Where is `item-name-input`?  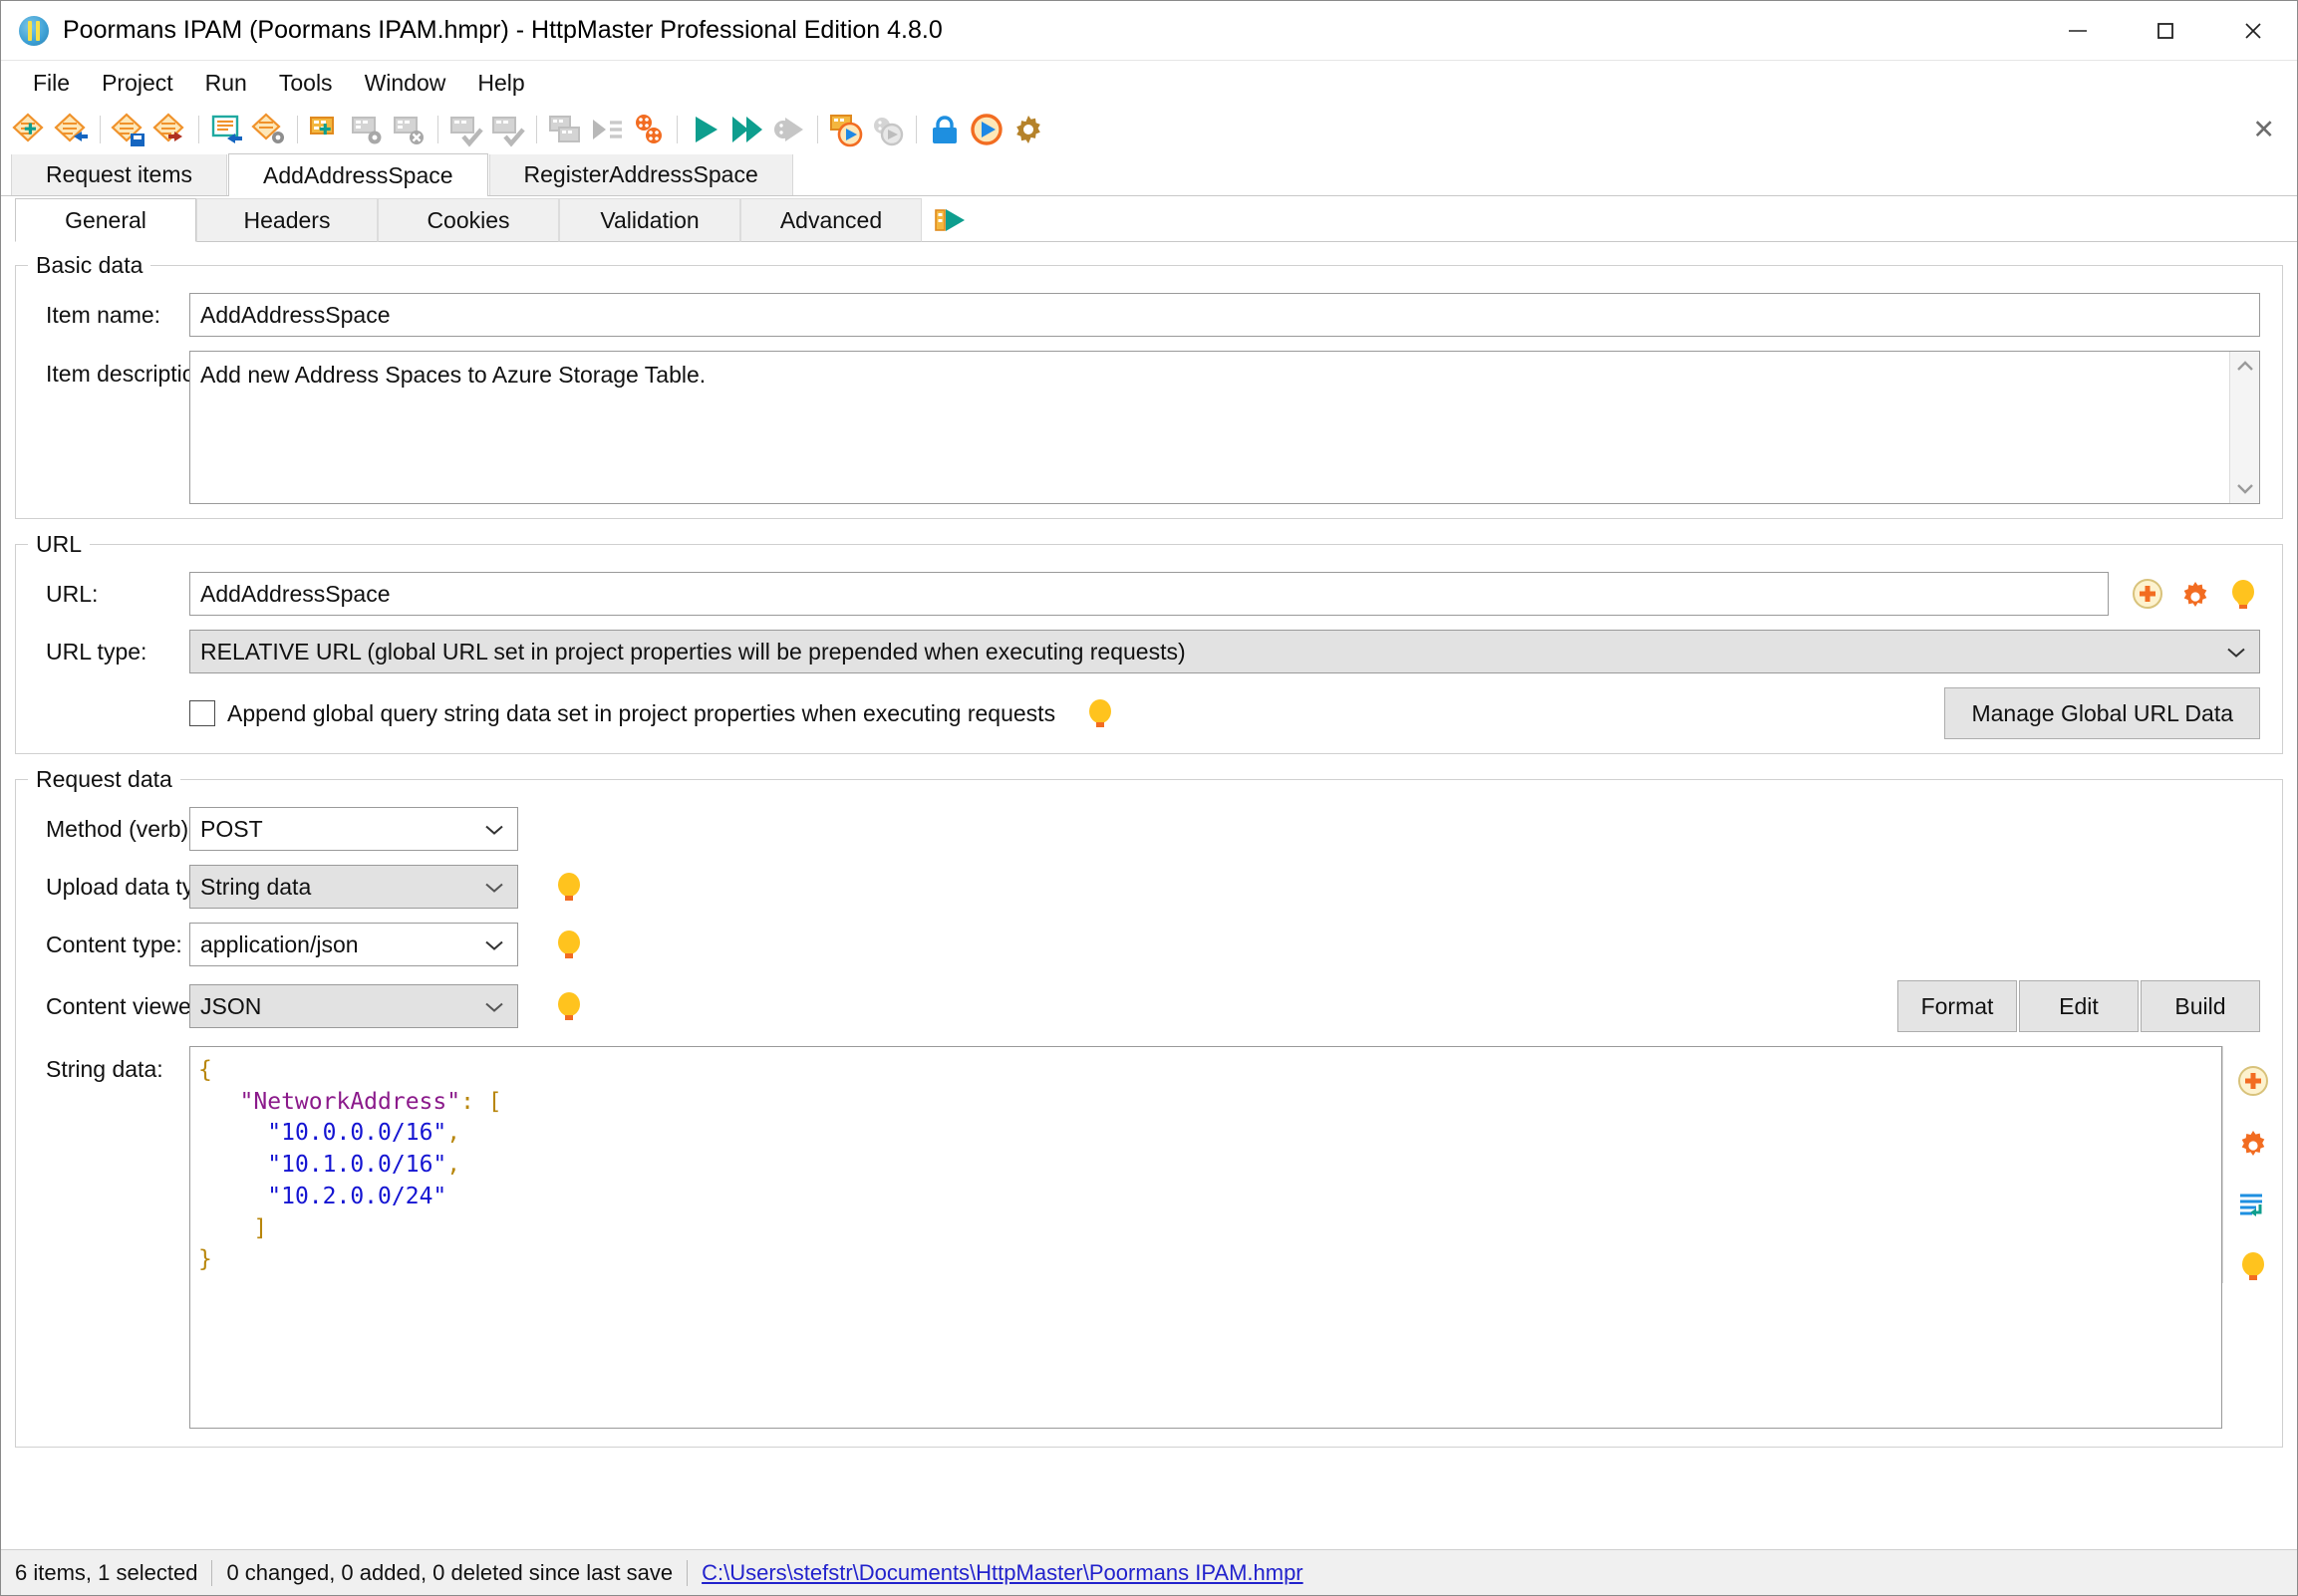 item-name-input is located at coordinates (1224, 315).